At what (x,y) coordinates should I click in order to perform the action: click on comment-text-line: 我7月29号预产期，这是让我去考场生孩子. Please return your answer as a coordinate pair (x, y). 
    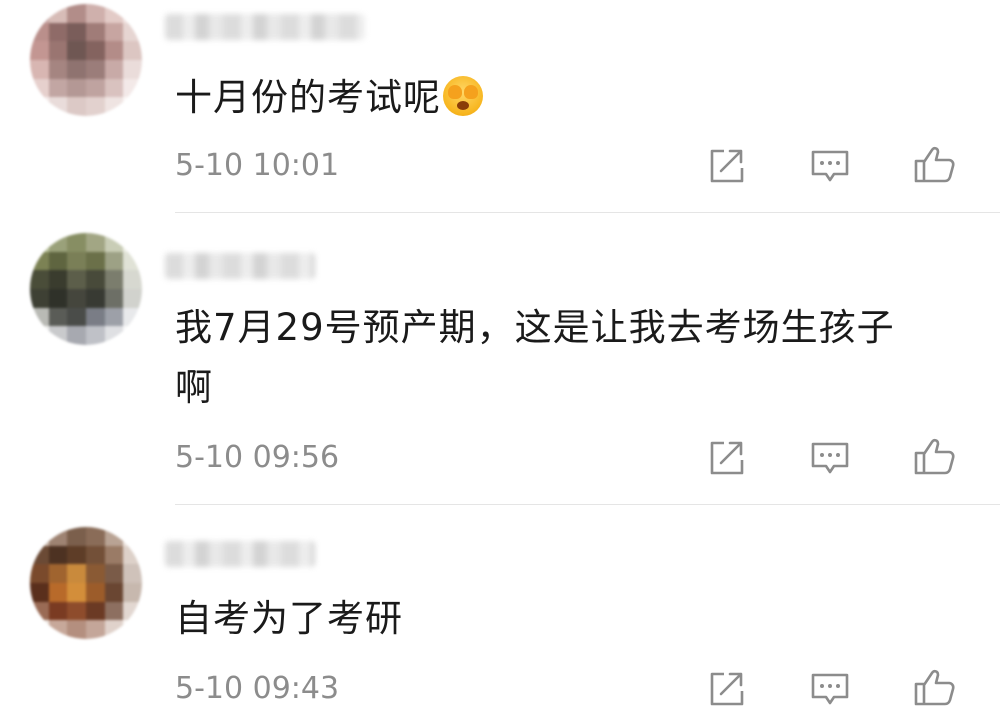
    Looking at the image, I should click on (535, 327).